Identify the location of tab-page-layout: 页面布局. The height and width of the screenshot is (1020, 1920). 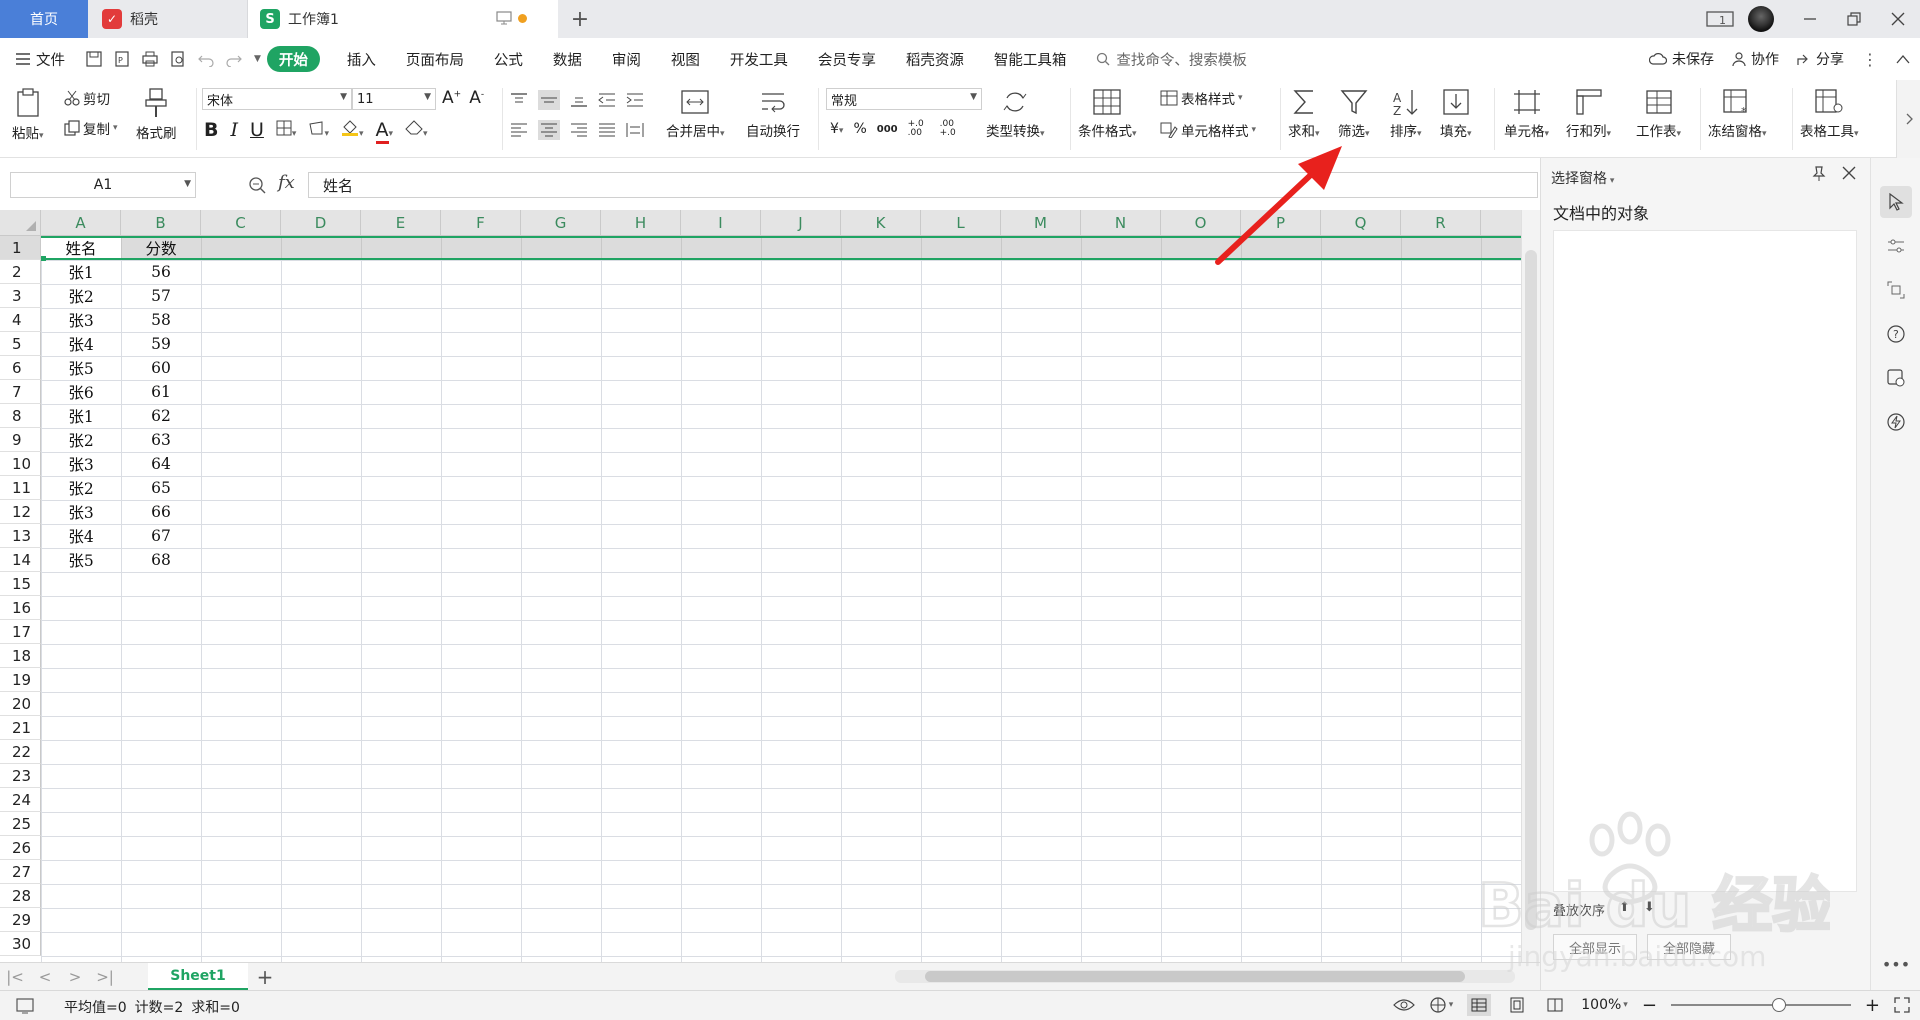
(435, 59).